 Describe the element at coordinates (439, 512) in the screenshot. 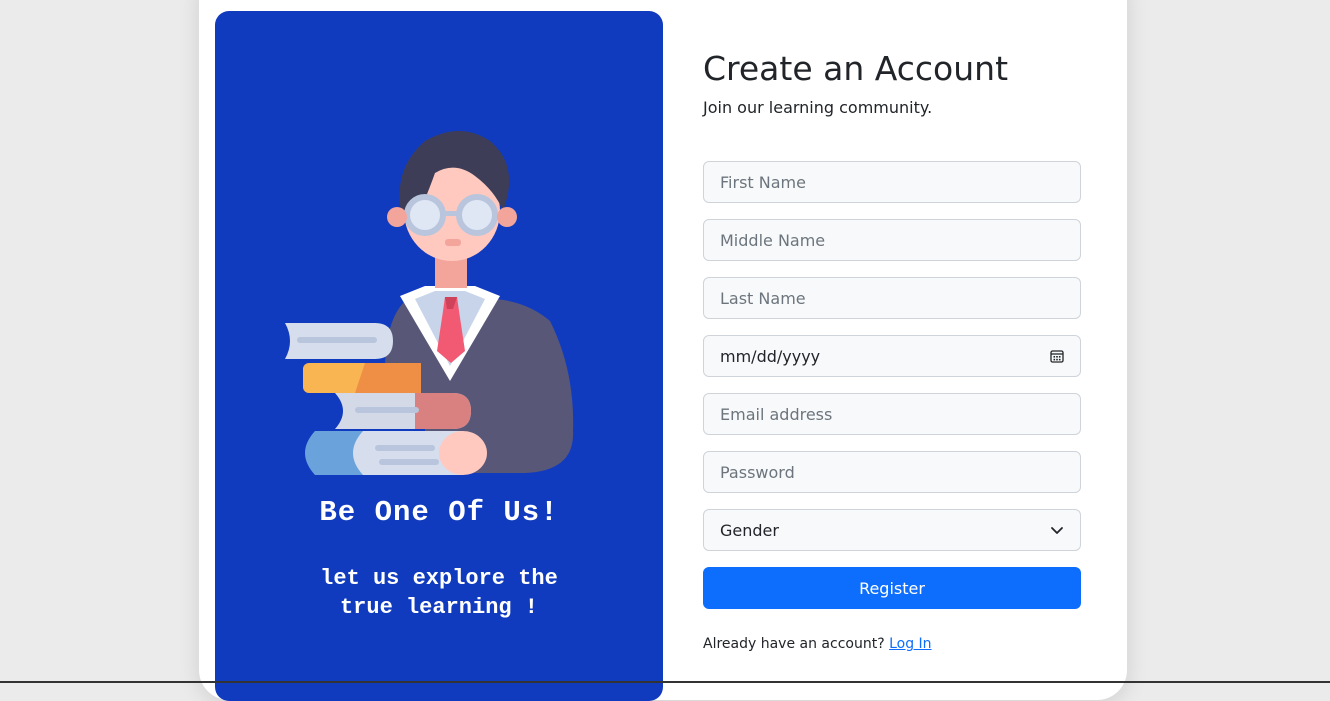

I see `welcome-title: Be One Of Us!` at that location.